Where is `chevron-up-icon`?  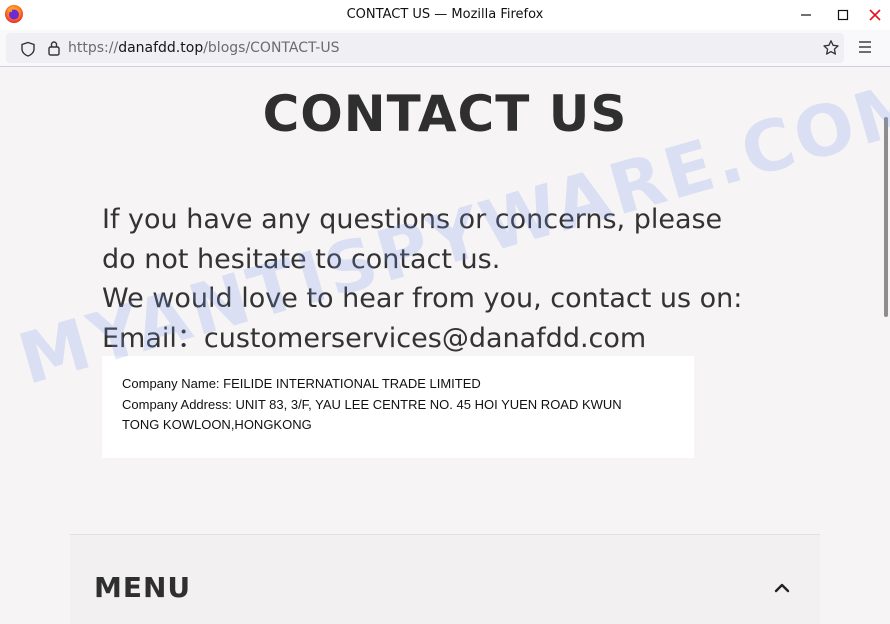
chevron-up-icon is located at coordinates (782, 588).